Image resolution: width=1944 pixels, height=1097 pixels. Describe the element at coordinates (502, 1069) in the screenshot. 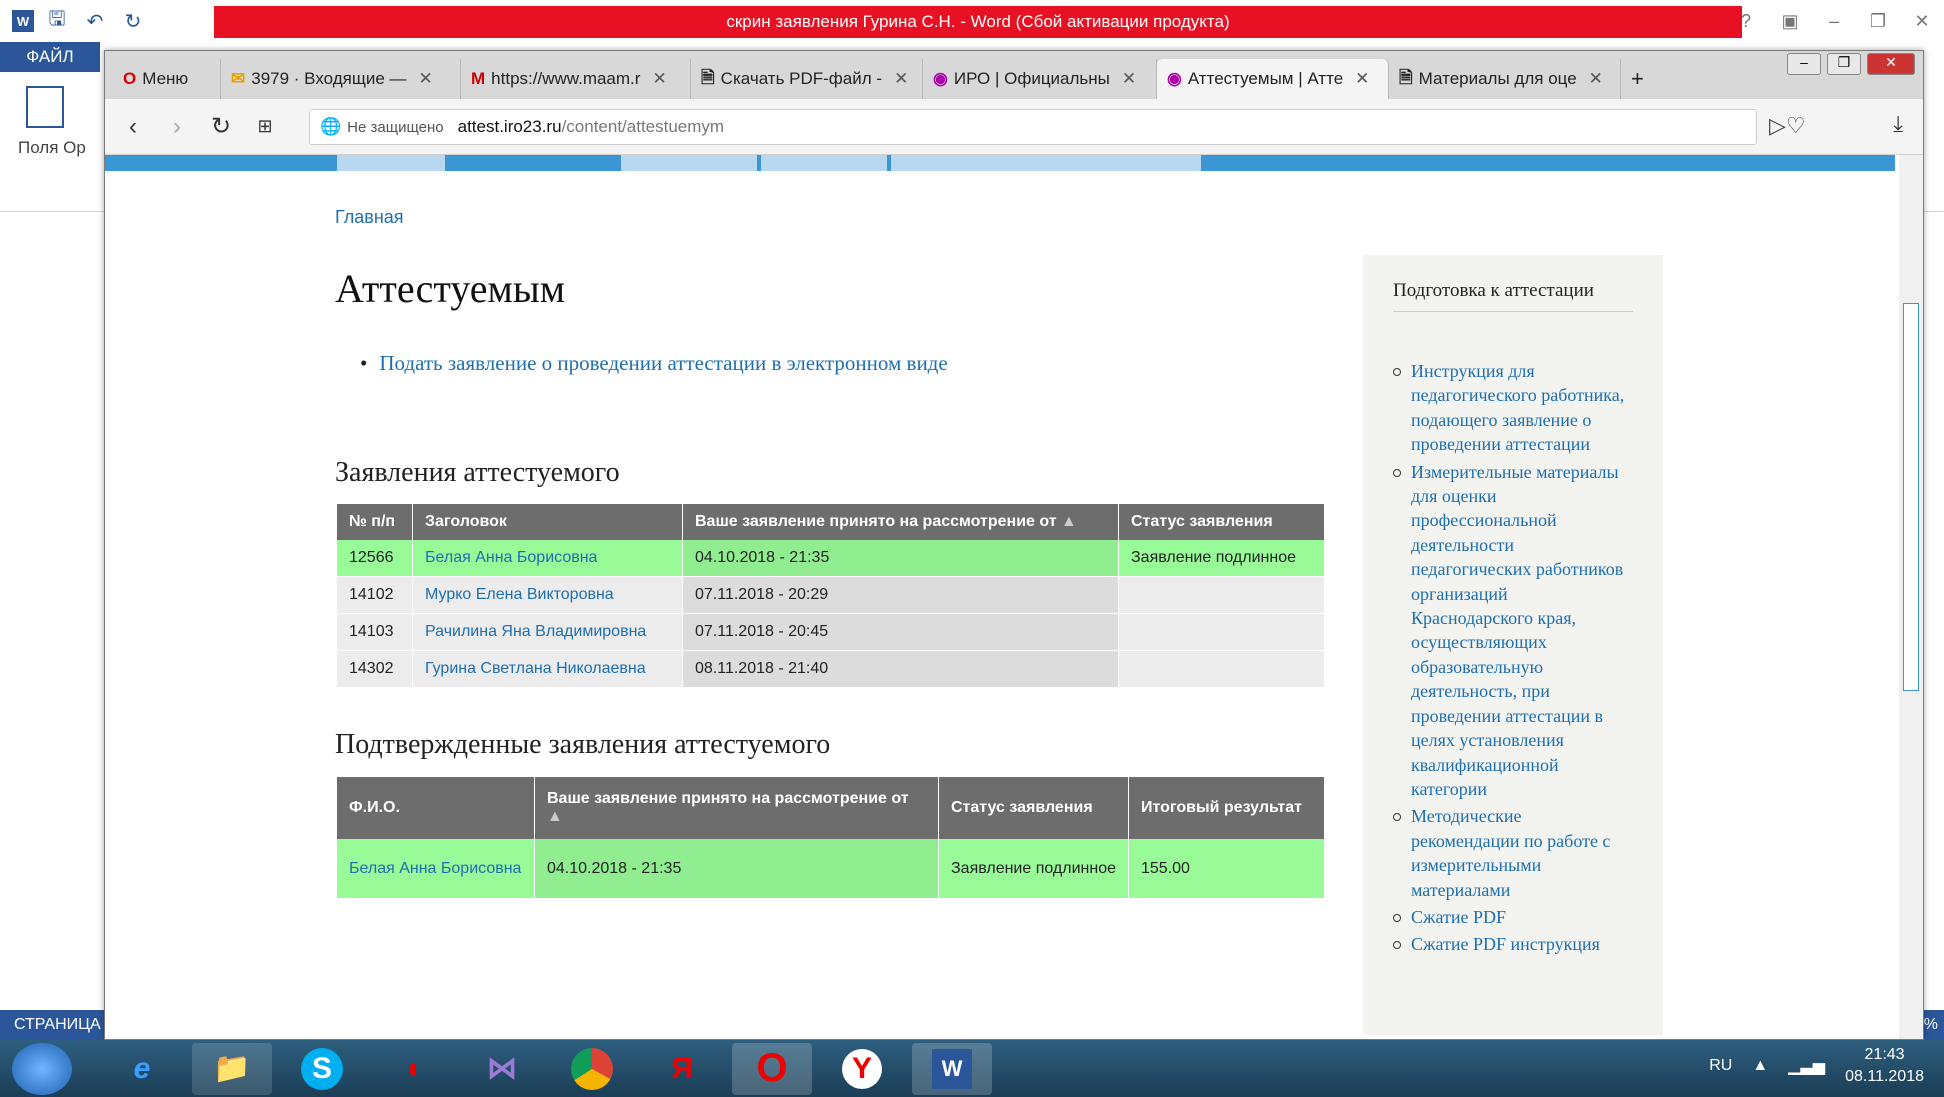

I see `vs-icon: ⋈` at that location.